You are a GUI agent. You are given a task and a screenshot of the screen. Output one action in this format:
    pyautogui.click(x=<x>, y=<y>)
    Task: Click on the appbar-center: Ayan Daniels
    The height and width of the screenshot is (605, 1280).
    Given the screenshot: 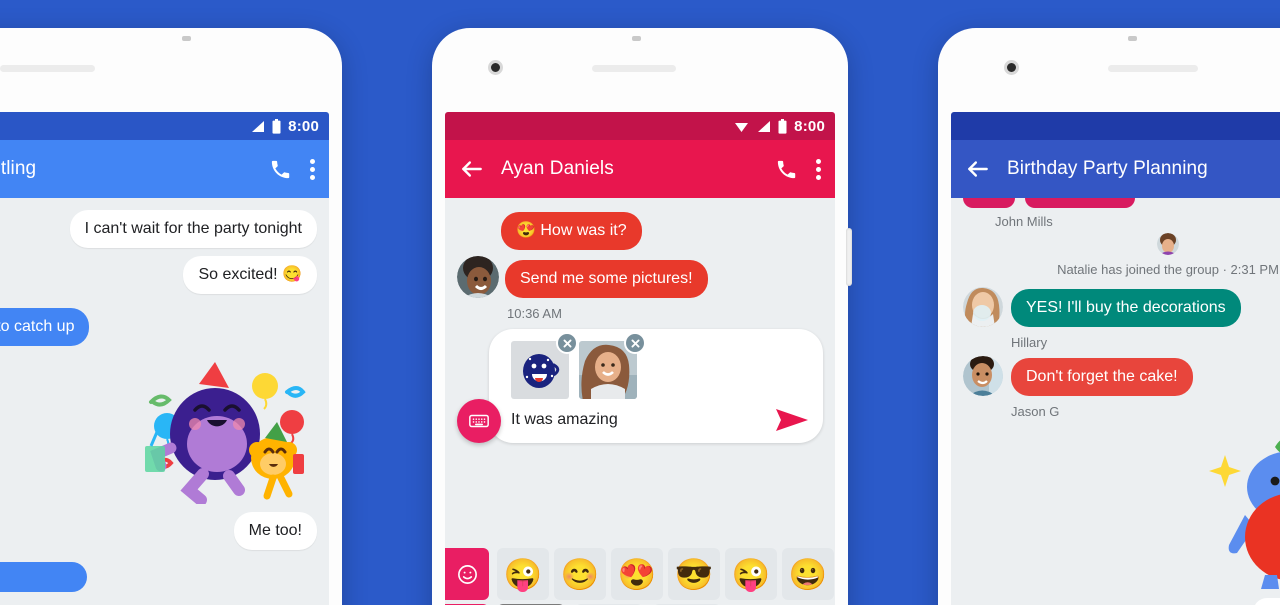 What is the action you would take?
    pyautogui.click(x=640, y=169)
    